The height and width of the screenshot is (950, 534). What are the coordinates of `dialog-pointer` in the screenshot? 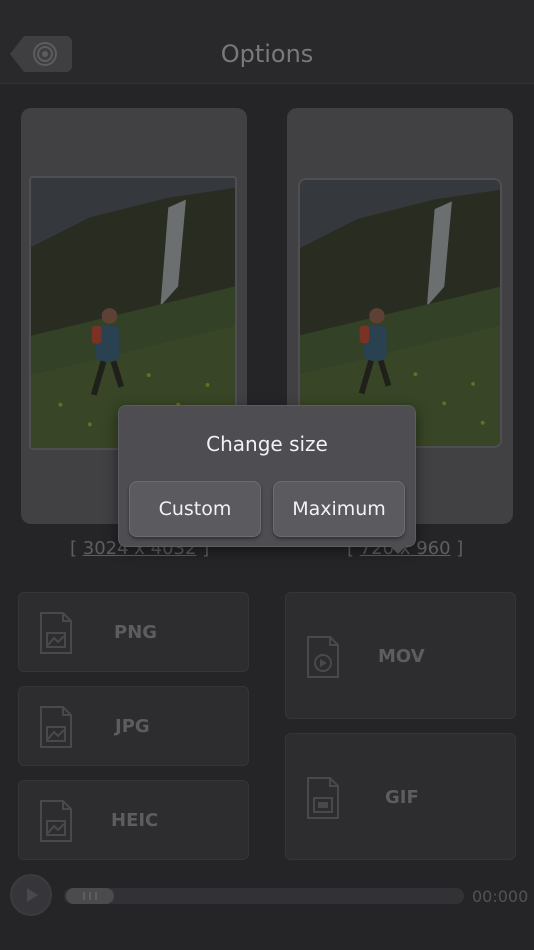 It's located at (398, 550).